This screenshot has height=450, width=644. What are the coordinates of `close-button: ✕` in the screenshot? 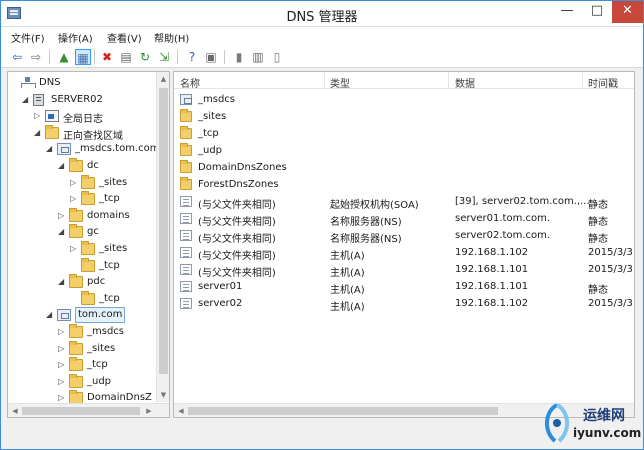 It's located at (627, 12).